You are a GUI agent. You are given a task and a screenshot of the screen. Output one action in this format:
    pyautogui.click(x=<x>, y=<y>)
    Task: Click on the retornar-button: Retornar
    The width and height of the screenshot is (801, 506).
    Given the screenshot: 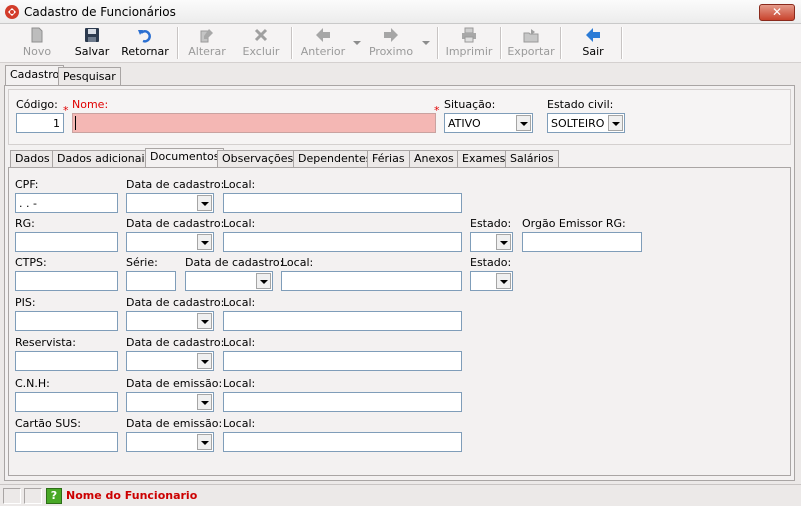 What is the action you would take?
    pyautogui.click(x=145, y=43)
    